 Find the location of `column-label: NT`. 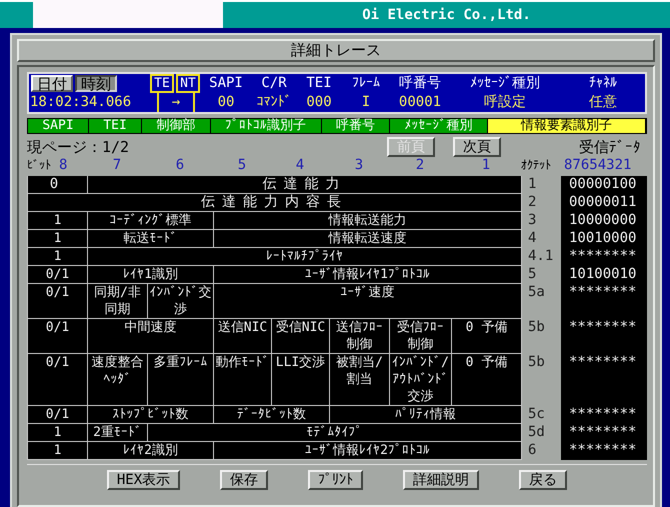

column-label: NT is located at coordinates (188, 83).